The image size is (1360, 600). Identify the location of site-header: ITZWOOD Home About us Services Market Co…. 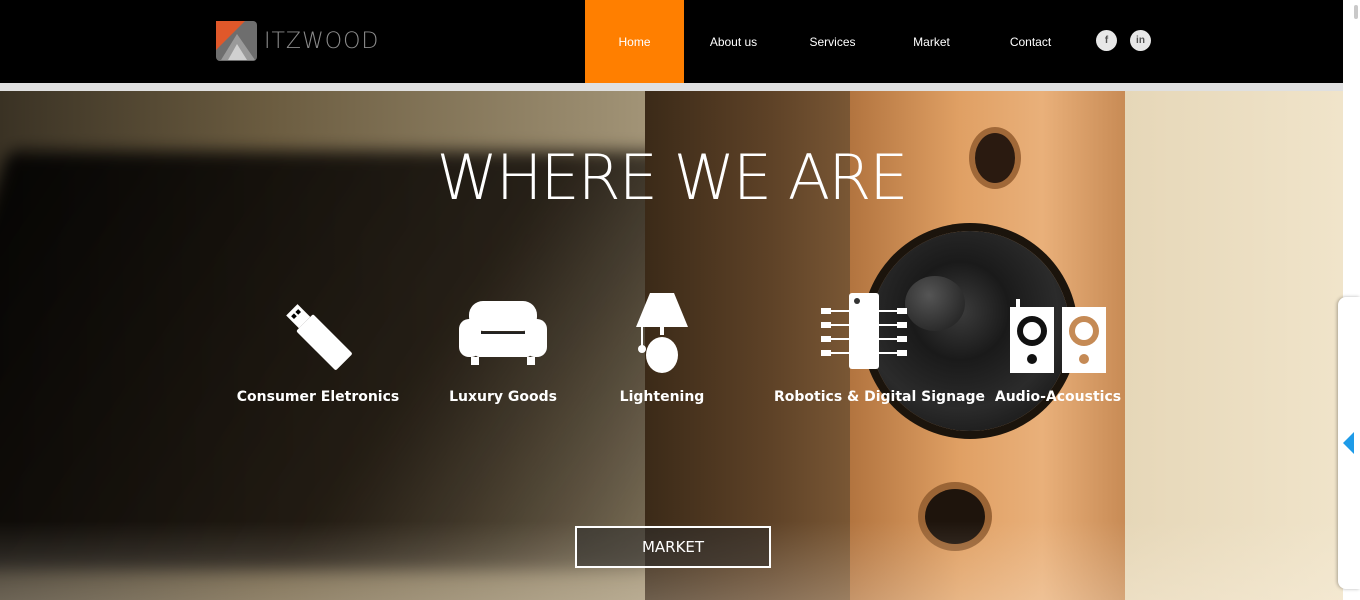
(680, 41).